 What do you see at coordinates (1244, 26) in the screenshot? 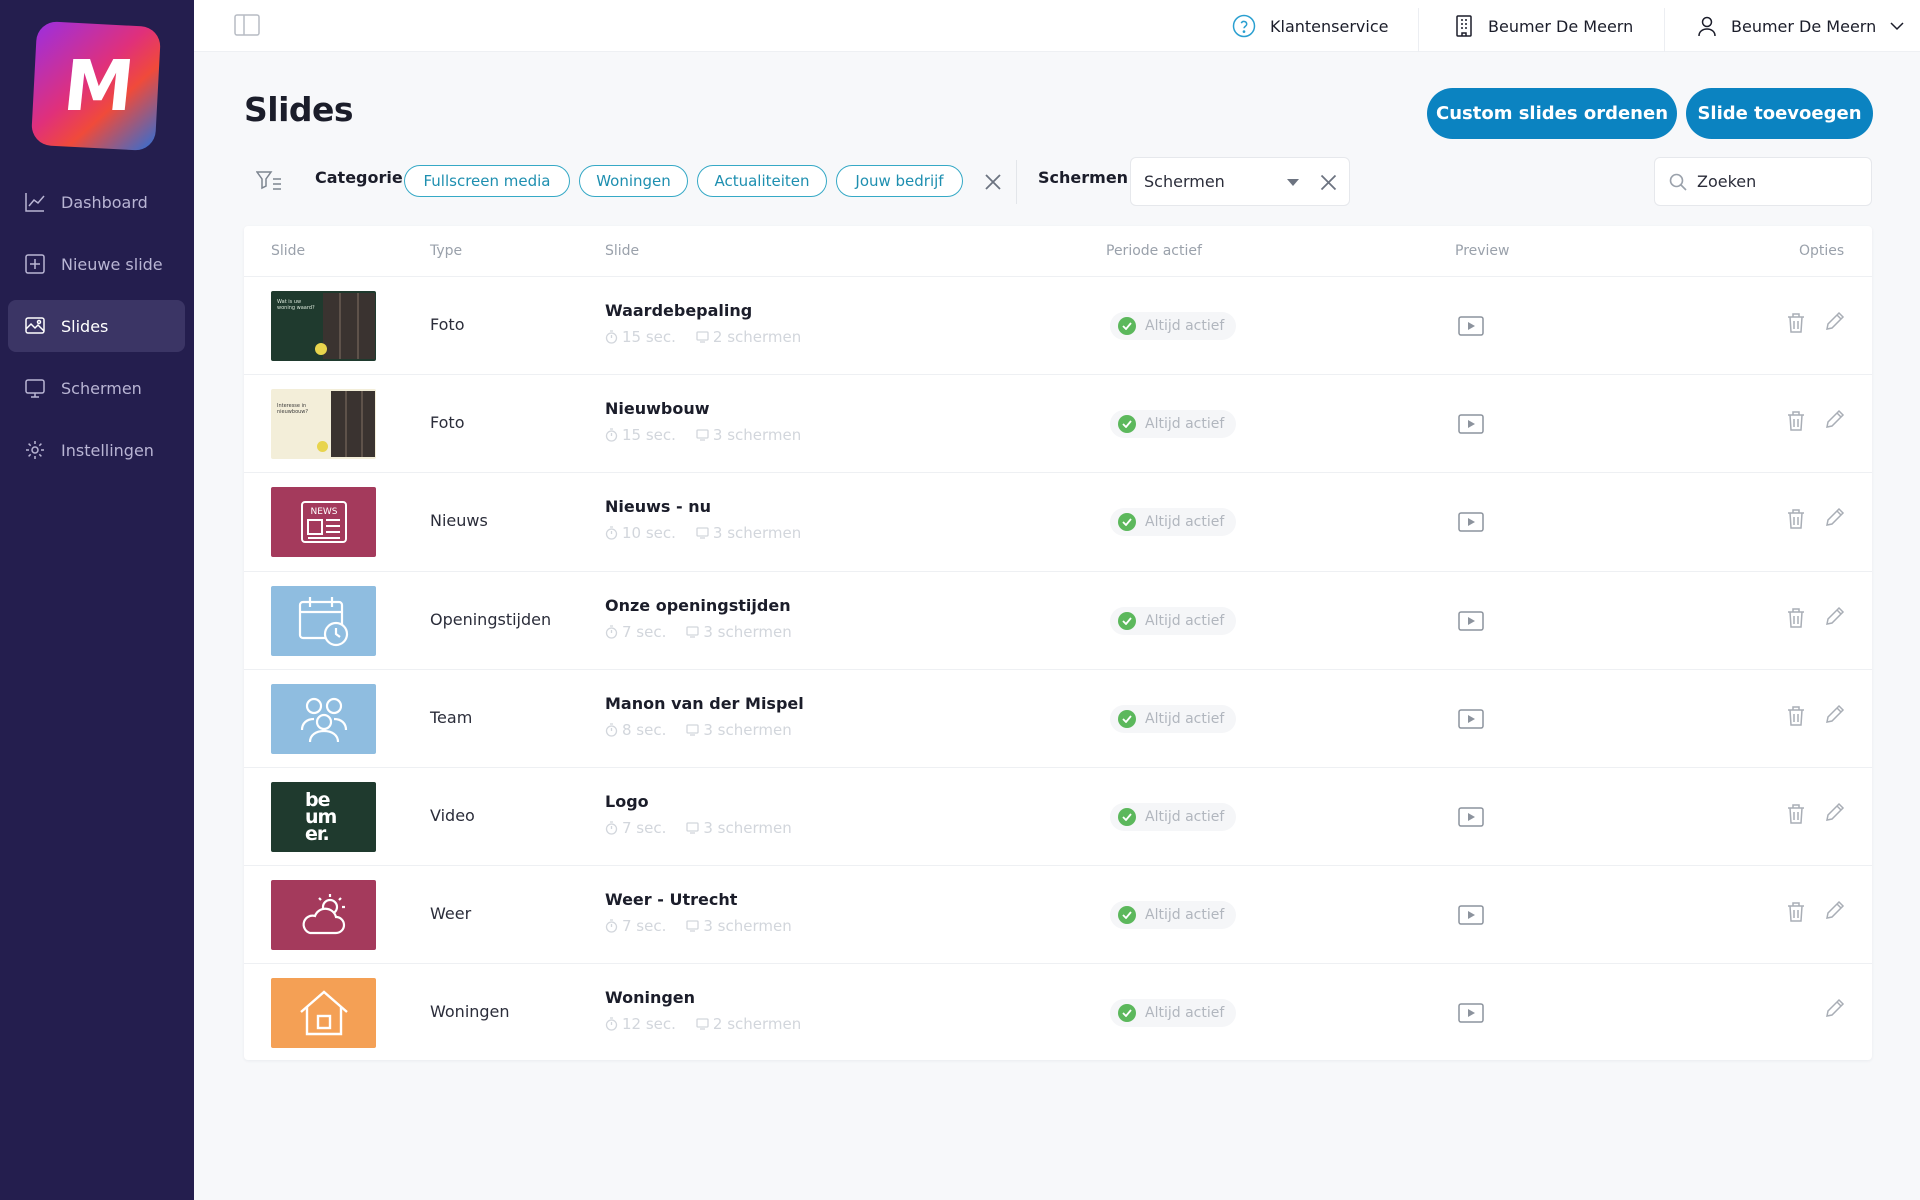
I see `help-circle-icon` at bounding box center [1244, 26].